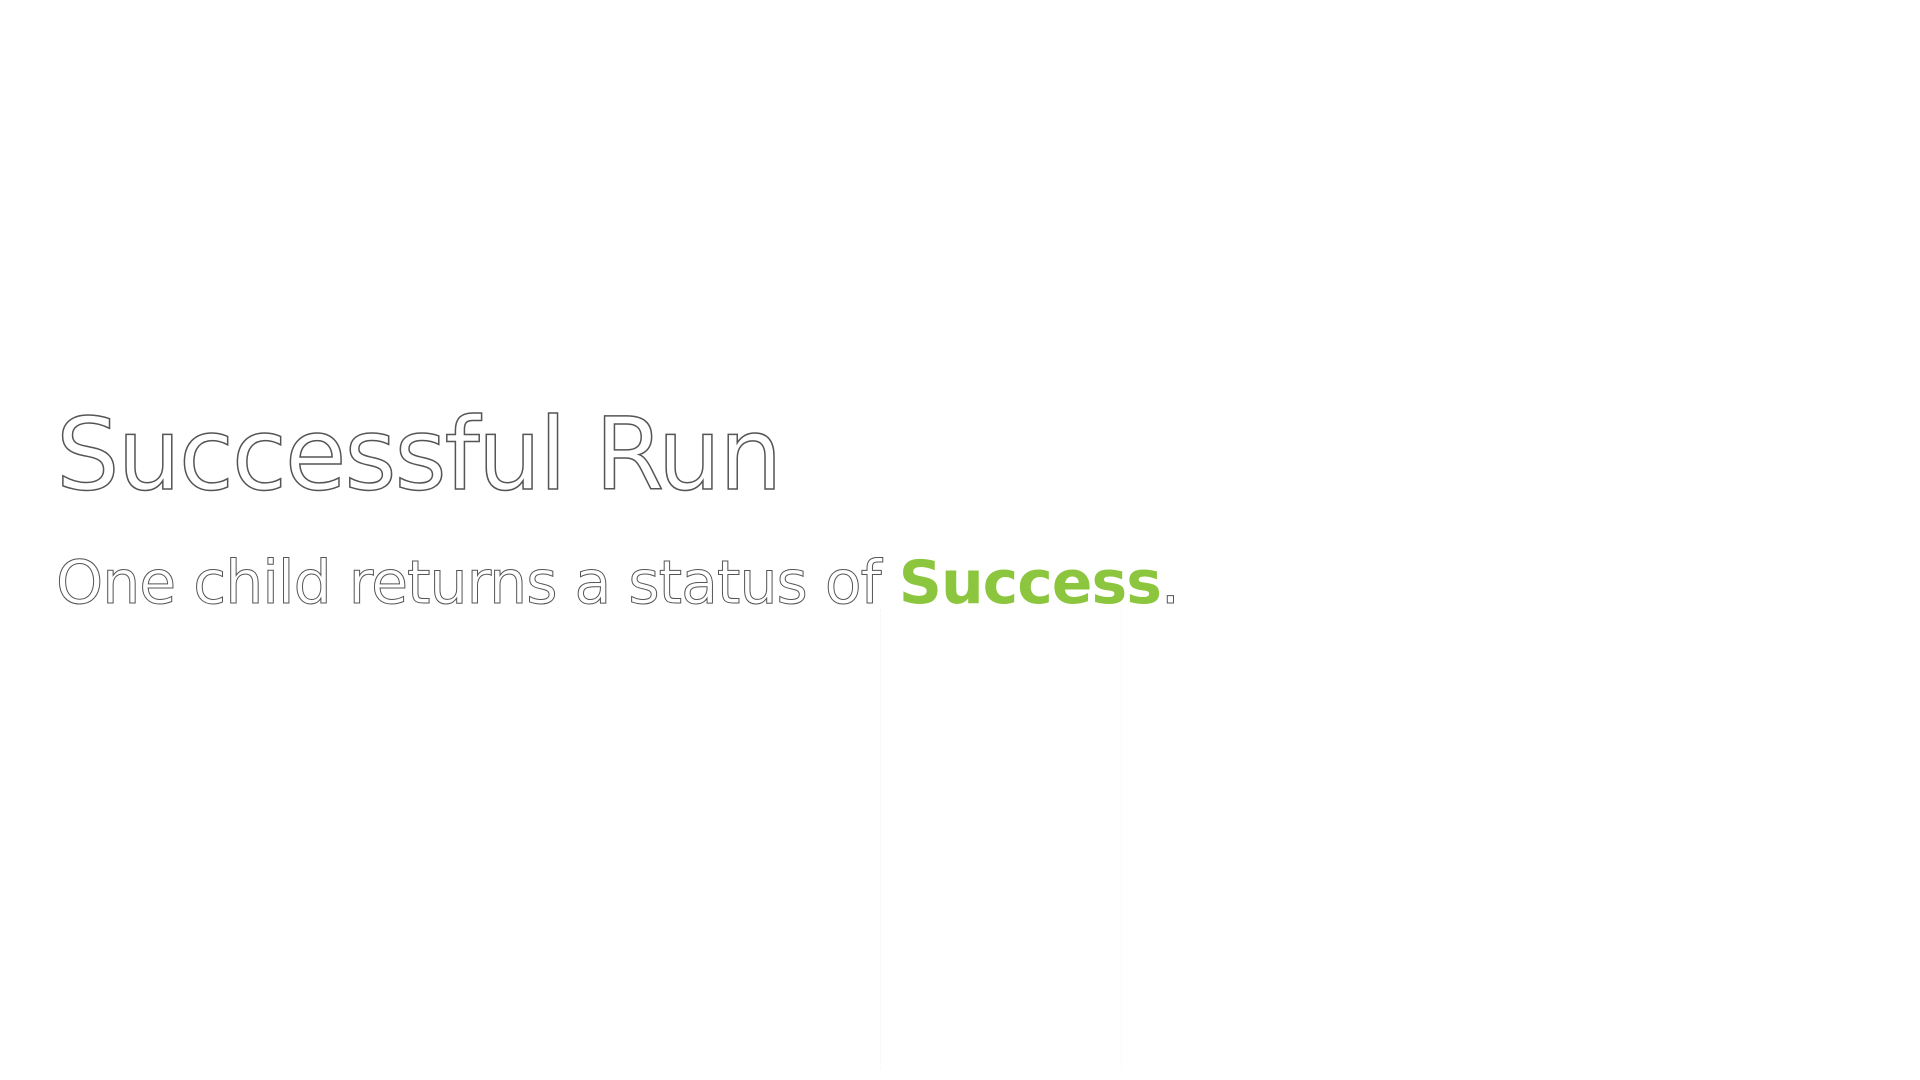 The height and width of the screenshot is (1080, 1920). What do you see at coordinates (419, 454) in the screenshot?
I see `slide-title: Successful Run` at bounding box center [419, 454].